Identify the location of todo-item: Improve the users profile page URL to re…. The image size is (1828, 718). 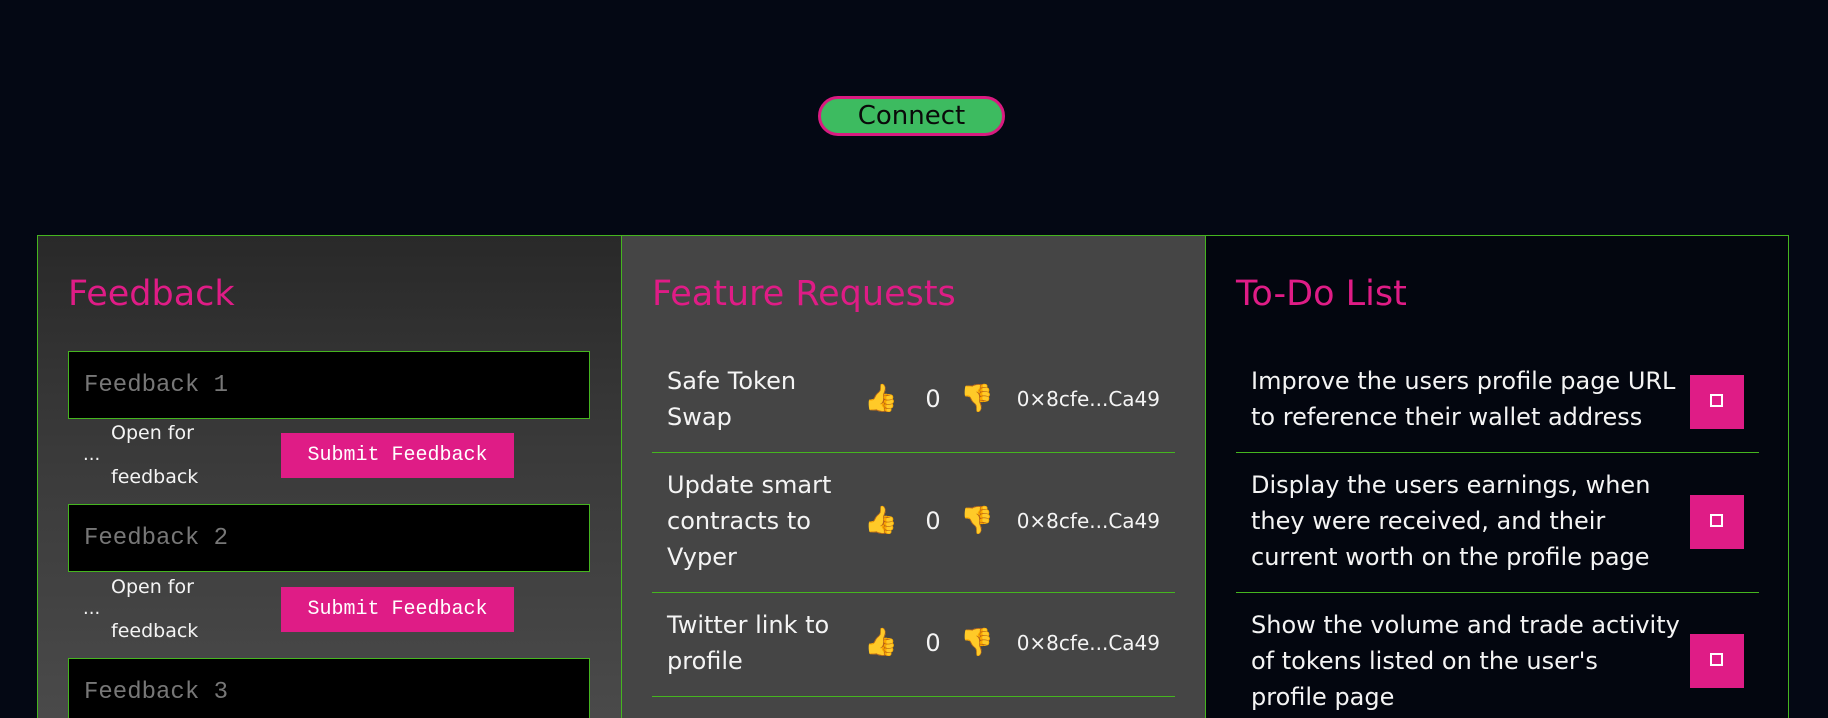
(1497, 402).